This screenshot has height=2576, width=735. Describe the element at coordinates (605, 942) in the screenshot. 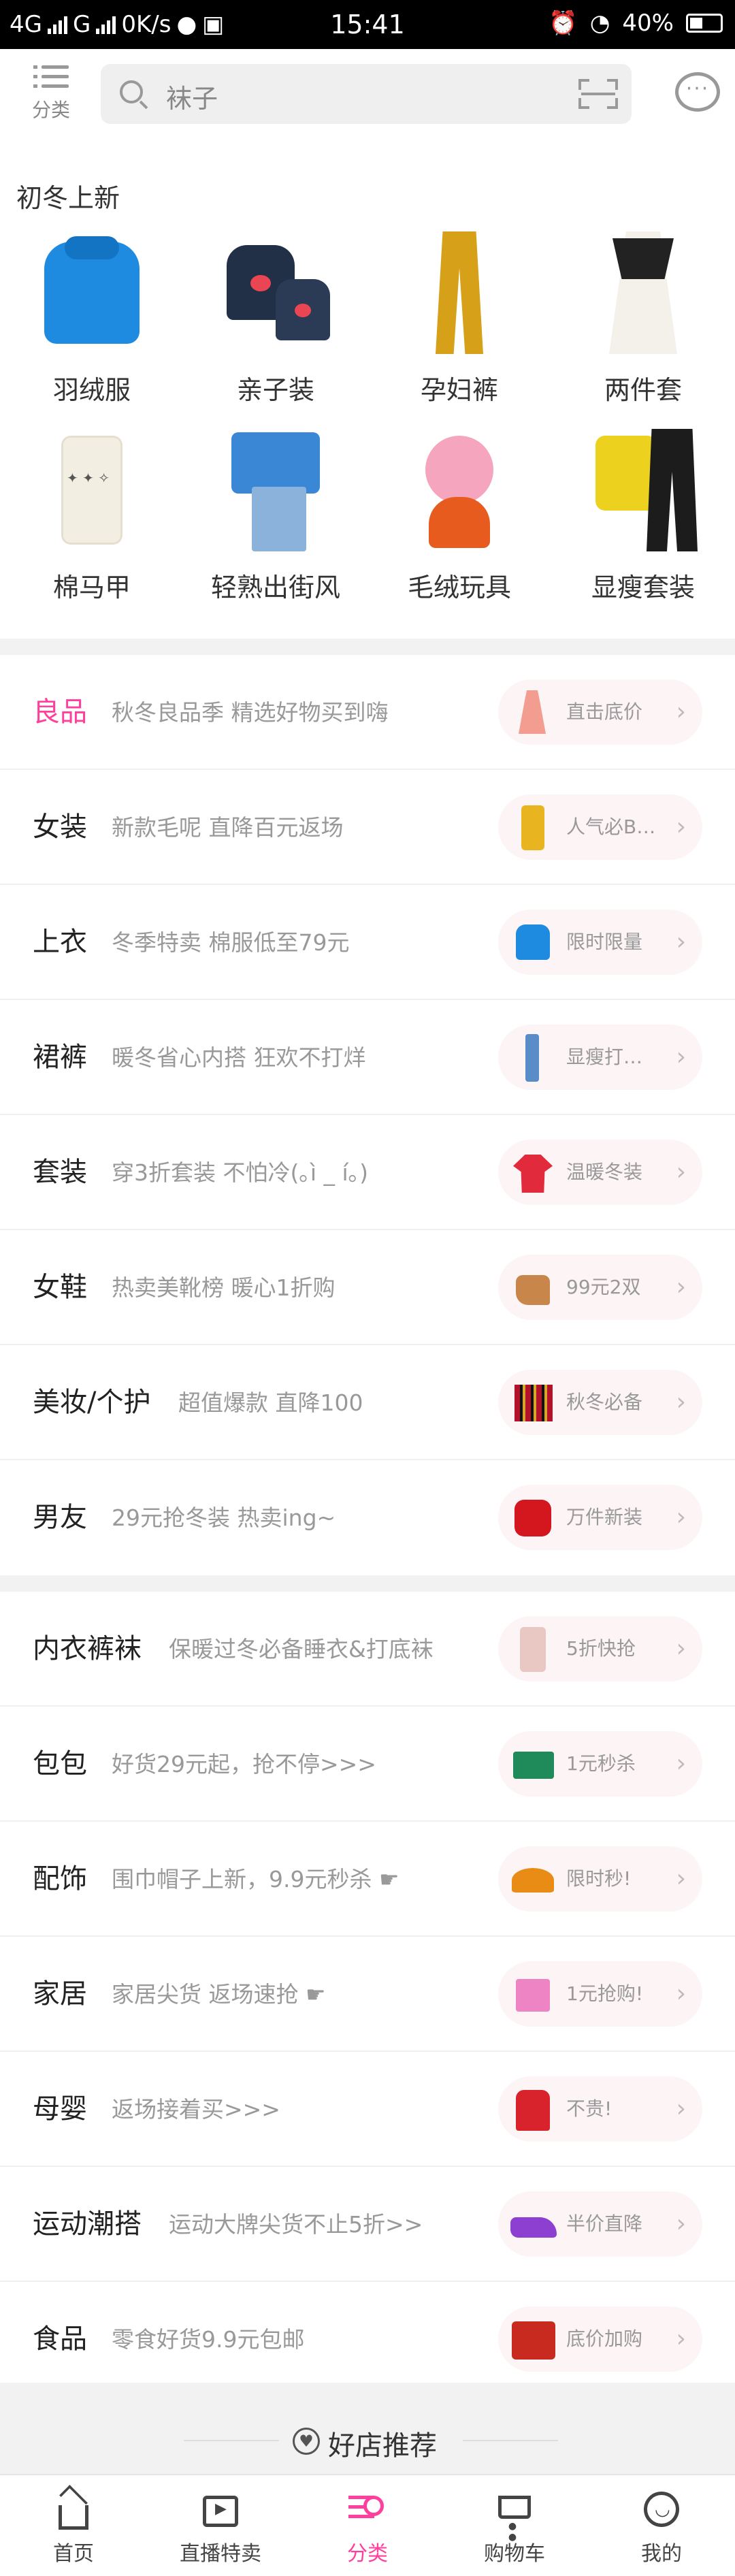

I see `promo-tag: 限时限量` at that location.